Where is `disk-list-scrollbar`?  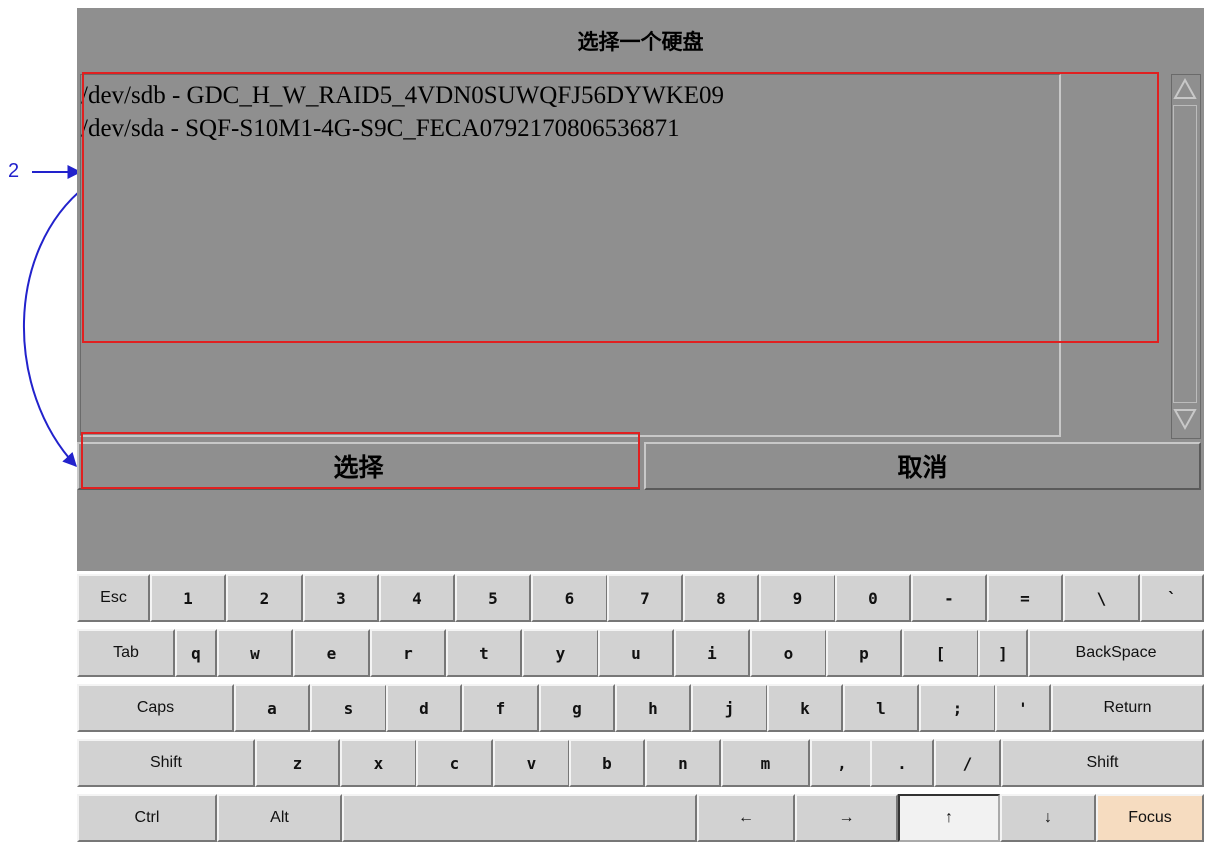
disk-list-scrollbar is located at coordinates (1186, 256).